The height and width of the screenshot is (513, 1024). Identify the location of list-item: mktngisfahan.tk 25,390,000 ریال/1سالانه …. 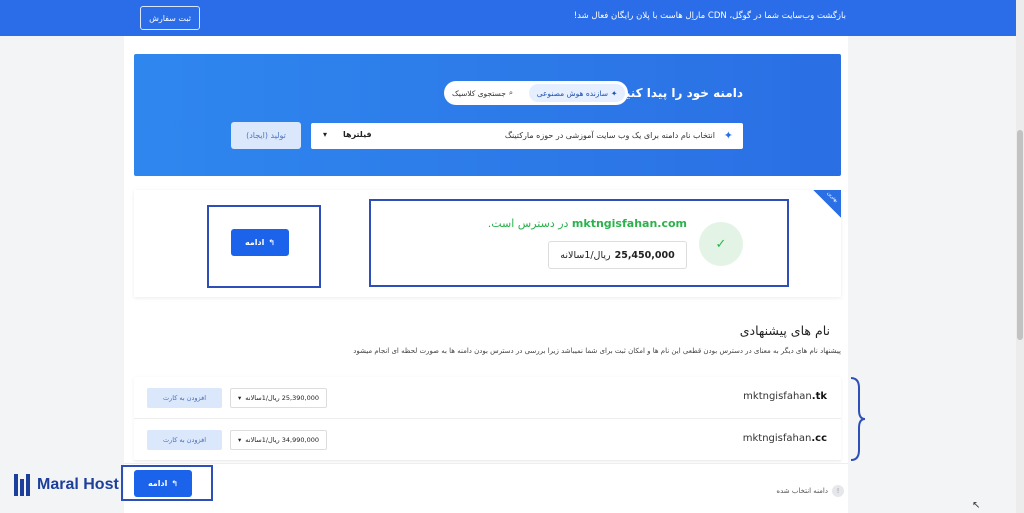
(487, 398).